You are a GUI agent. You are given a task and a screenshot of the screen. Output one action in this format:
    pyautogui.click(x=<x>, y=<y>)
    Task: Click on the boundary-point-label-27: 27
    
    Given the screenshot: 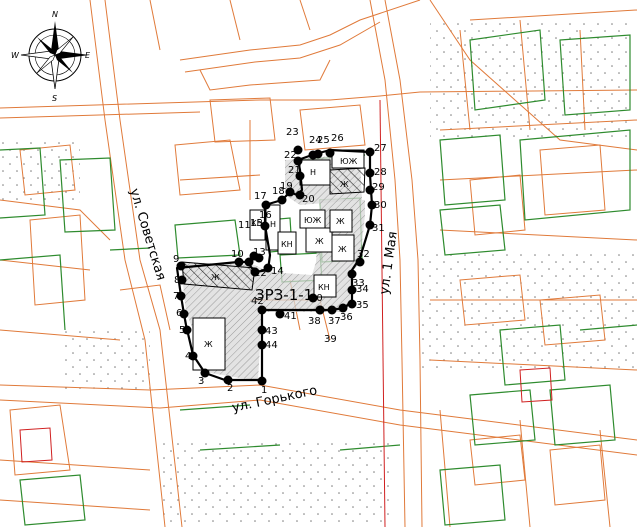 What is the action you would take?
    pyautogui.click(x=380, y=148)
    